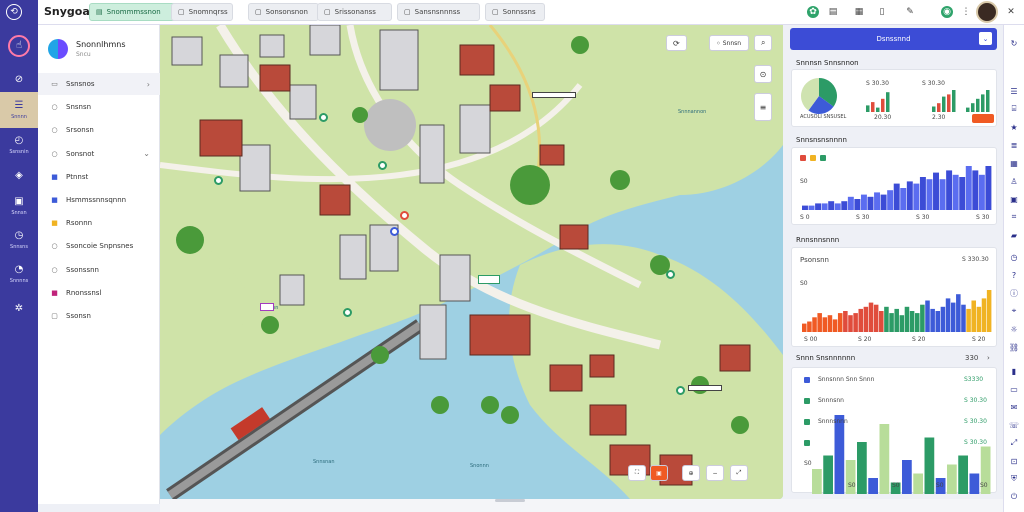  What do you see at coordinates (99, 107) in the screenshot?
I see `sidebar-item-2: ○ Snsnsn` at bounding box center [99, 107].